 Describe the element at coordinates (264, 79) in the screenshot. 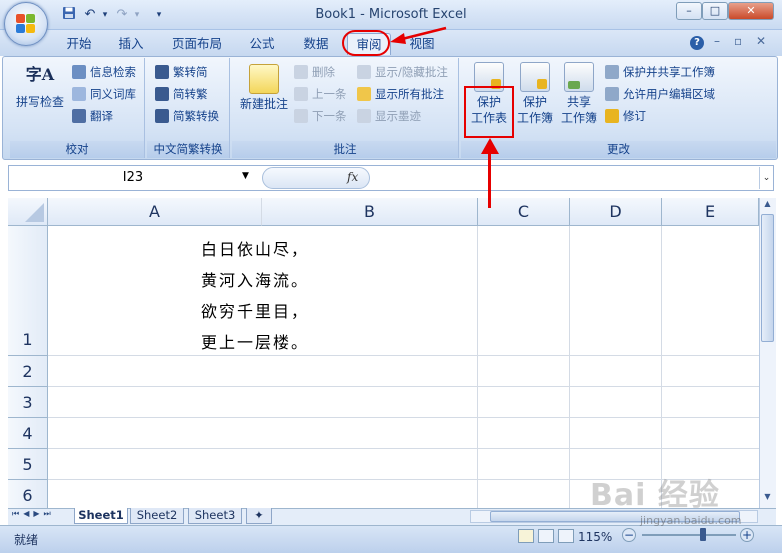

I see `new-comment-icon` at that location.